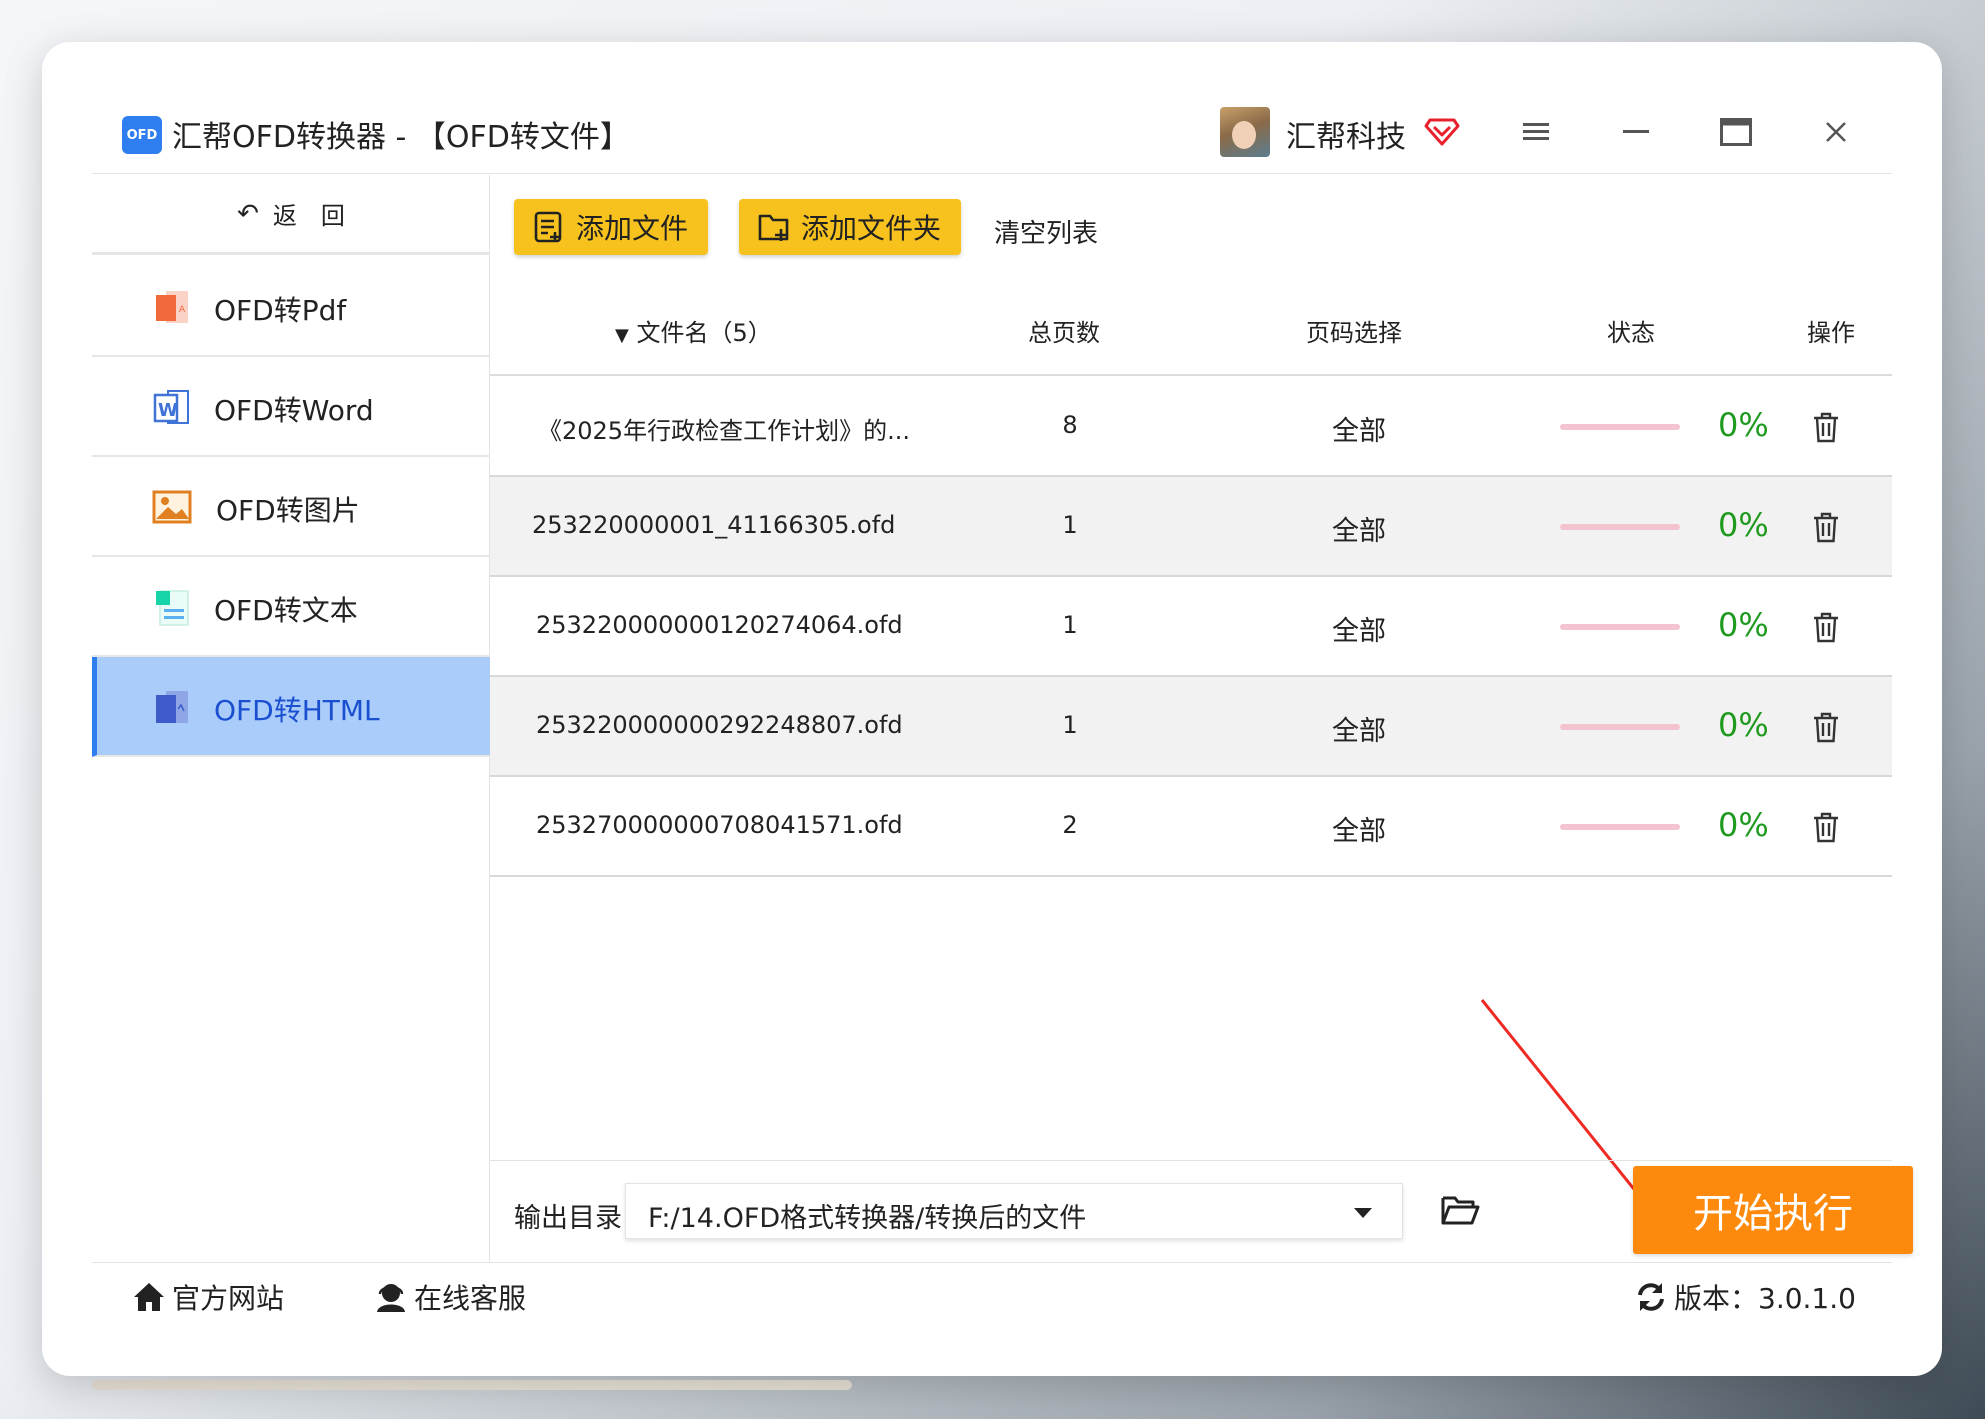 This screenshot has width=1985, height=1419. What do you see at coordinates (1831, 333) in the screenshot?
I see `column-header-action: 操作` at bounding box center [1831, 333].